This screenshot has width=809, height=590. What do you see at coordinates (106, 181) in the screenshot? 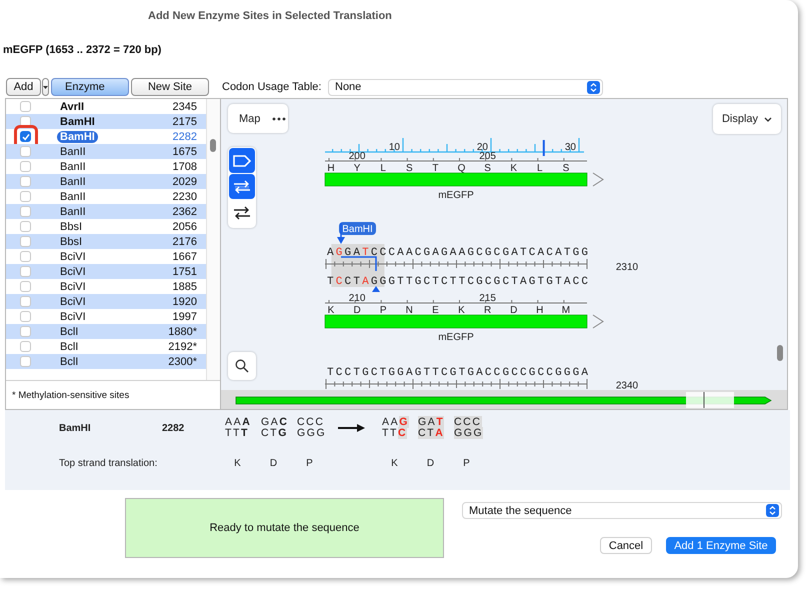
I see `site-row: BanII 2029` at bounding box center [106, 181].